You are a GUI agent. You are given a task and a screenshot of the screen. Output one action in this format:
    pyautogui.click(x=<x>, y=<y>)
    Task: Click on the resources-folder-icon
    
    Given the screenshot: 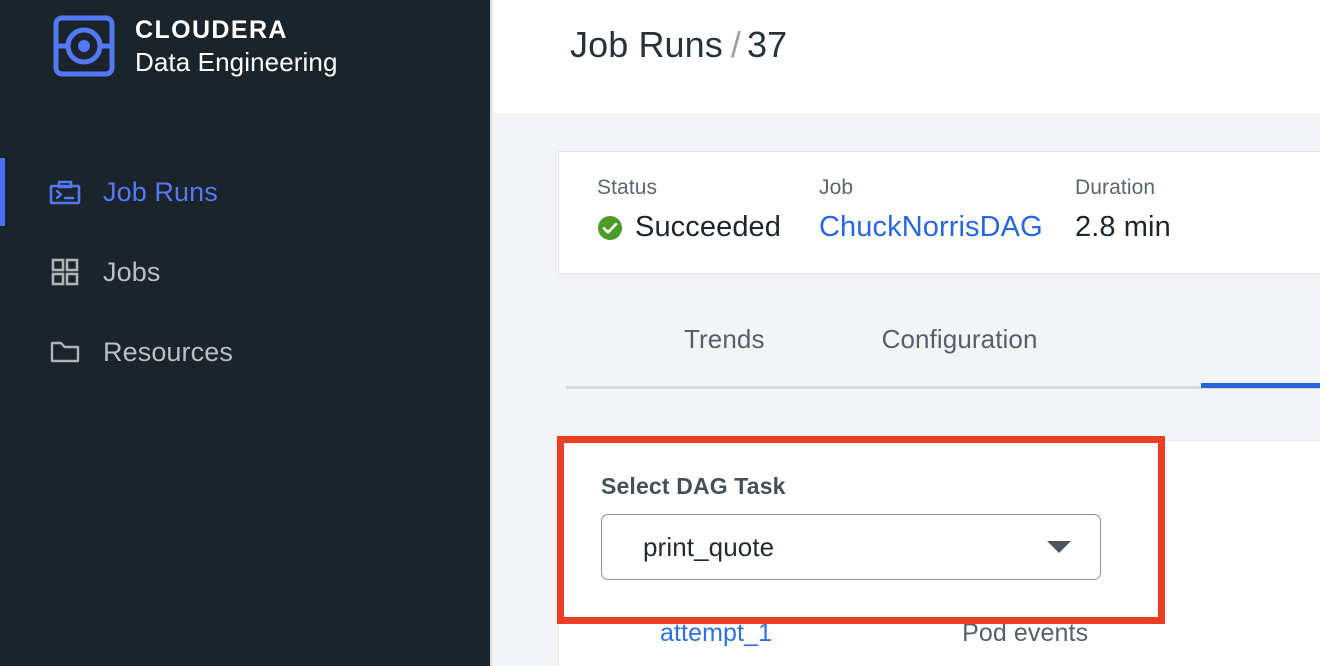 What is the action you would take?
    pyautogui.click(x=65, y=352)
    